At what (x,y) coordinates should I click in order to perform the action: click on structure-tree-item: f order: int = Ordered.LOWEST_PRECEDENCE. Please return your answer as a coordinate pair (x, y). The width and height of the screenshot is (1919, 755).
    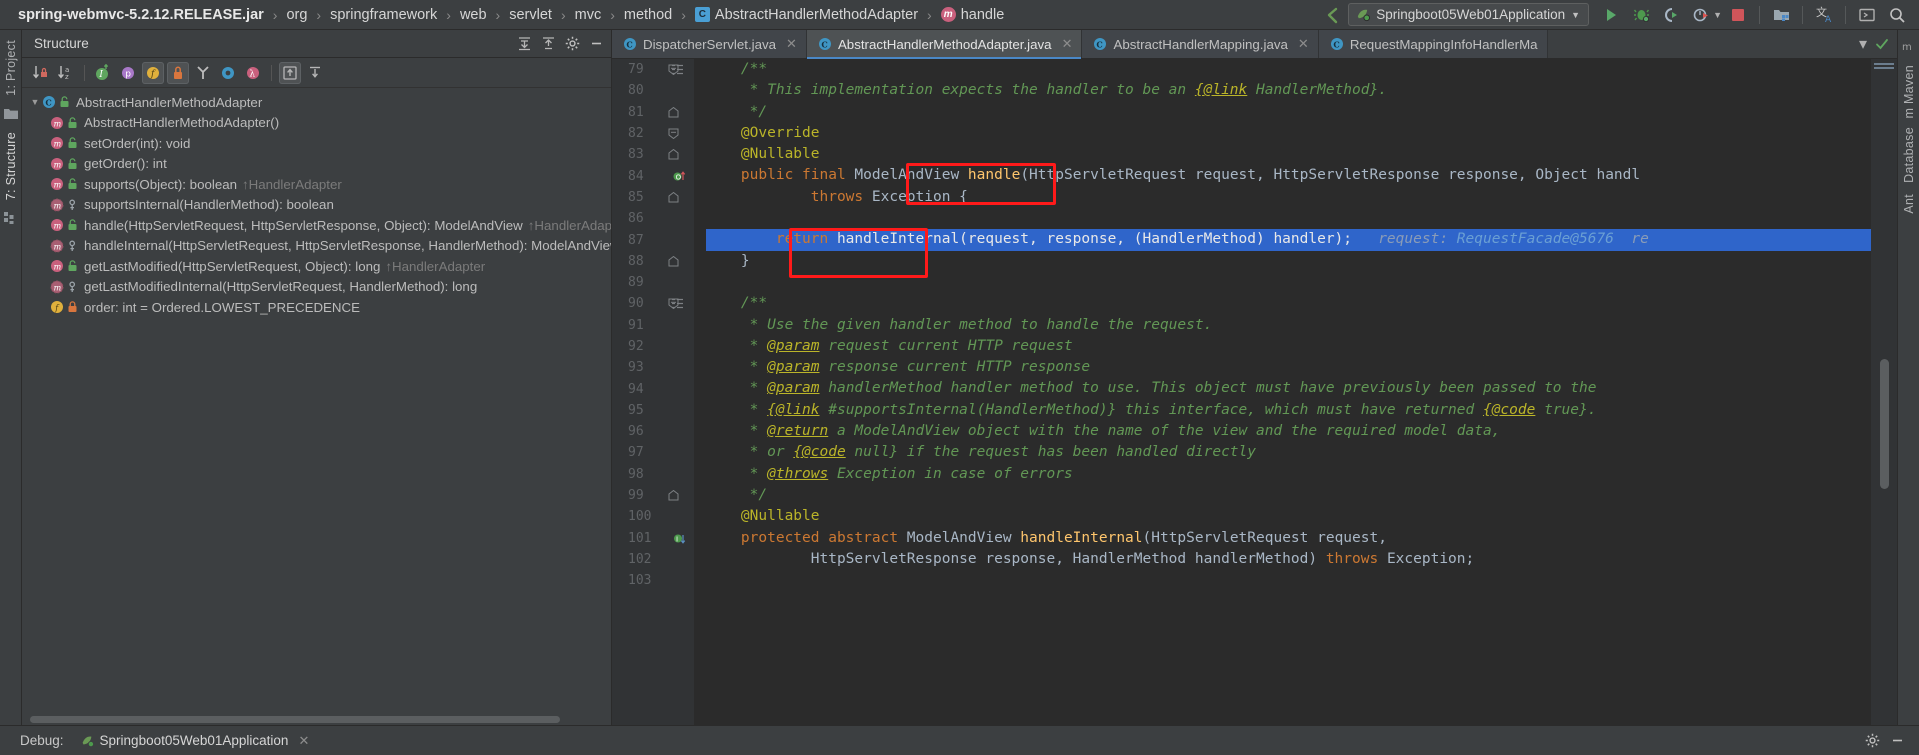
    Looking at the image, I should click on (316, 307).